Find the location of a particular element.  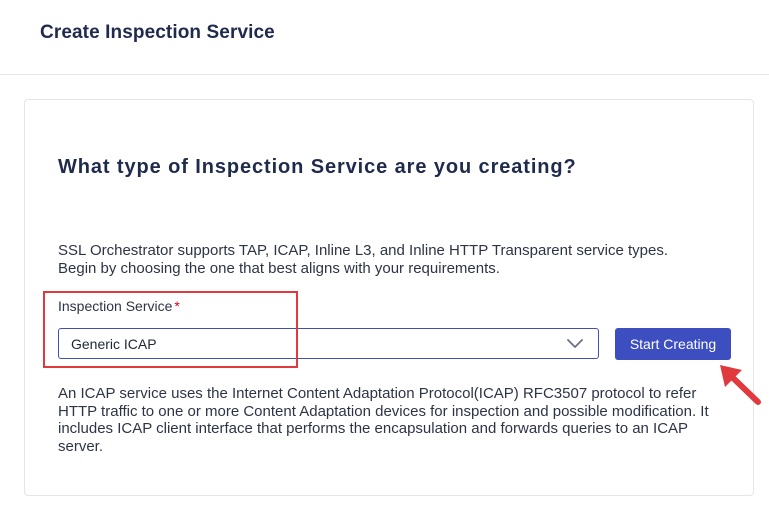

inspection-service-label: Inspection Service * is located at coordinates (119, 306).